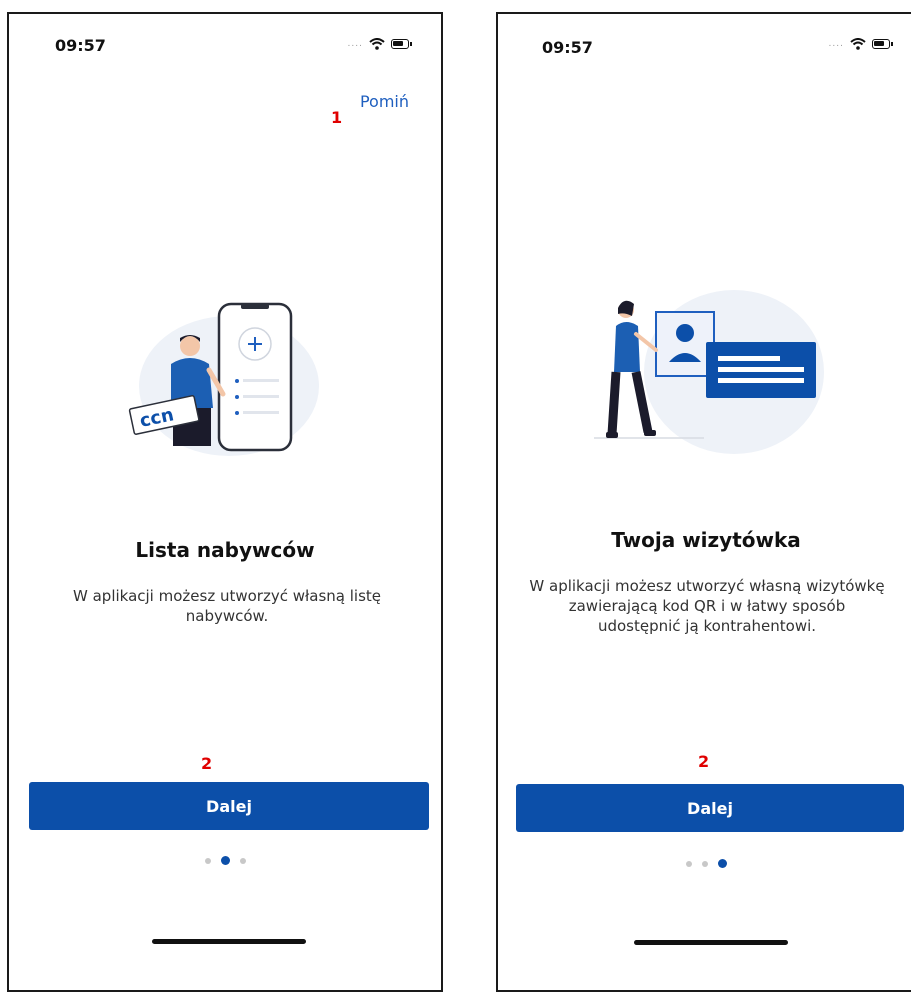 The height and width of the screenshot is (992, 911). Describe the element at coordinates (706, 540) in the screenshot. I see `page-title: Twoja wizytówka` at that location.